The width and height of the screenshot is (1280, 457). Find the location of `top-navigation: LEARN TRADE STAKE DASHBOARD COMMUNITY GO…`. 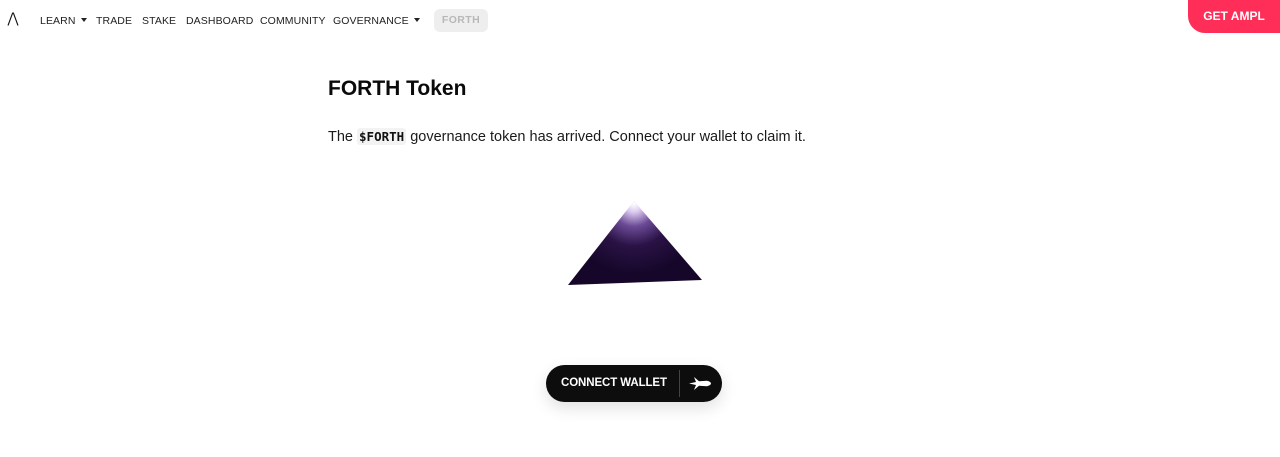

top-navigation: LEARN TRADE STAKE DASHBOARD COMMUNITY GO… is located at coordinates (640, 20).